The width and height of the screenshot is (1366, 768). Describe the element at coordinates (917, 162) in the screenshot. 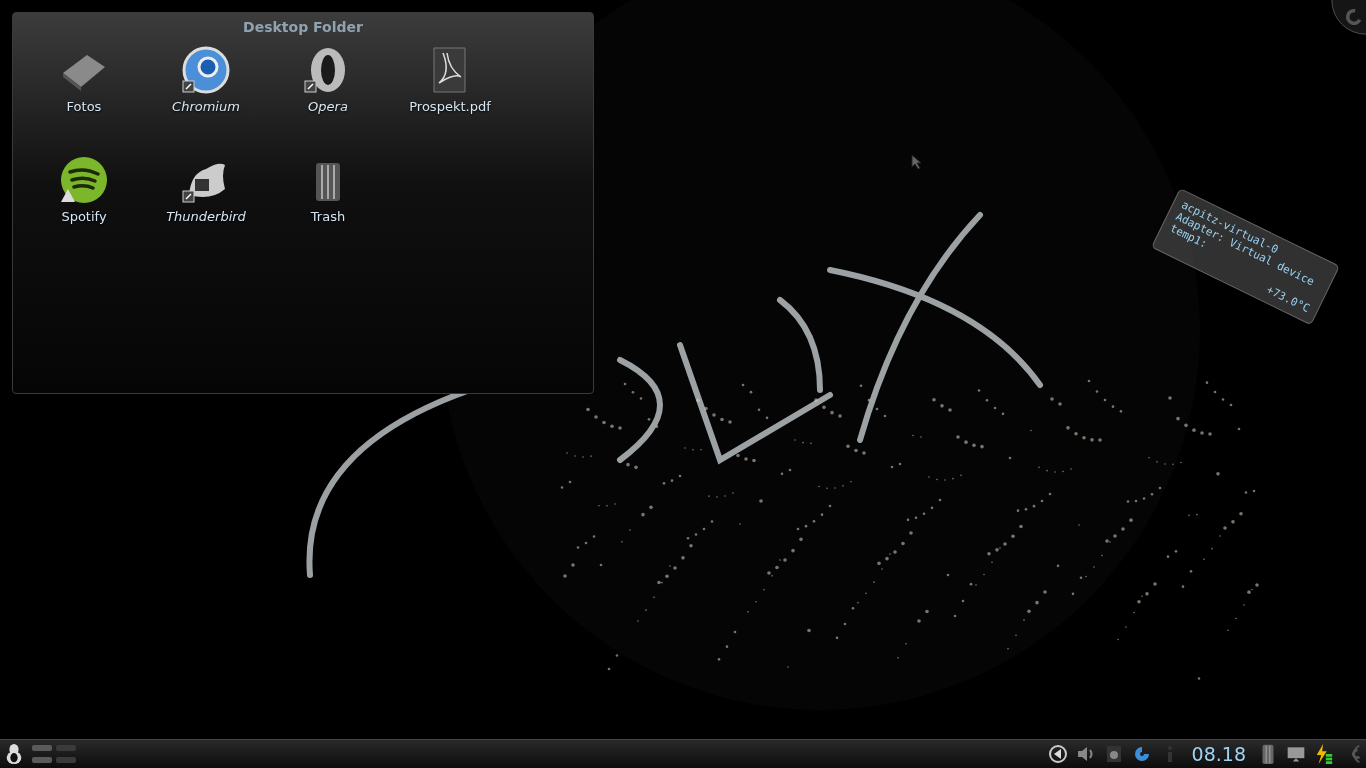

I see `mouse-pointer-icon` at that location.